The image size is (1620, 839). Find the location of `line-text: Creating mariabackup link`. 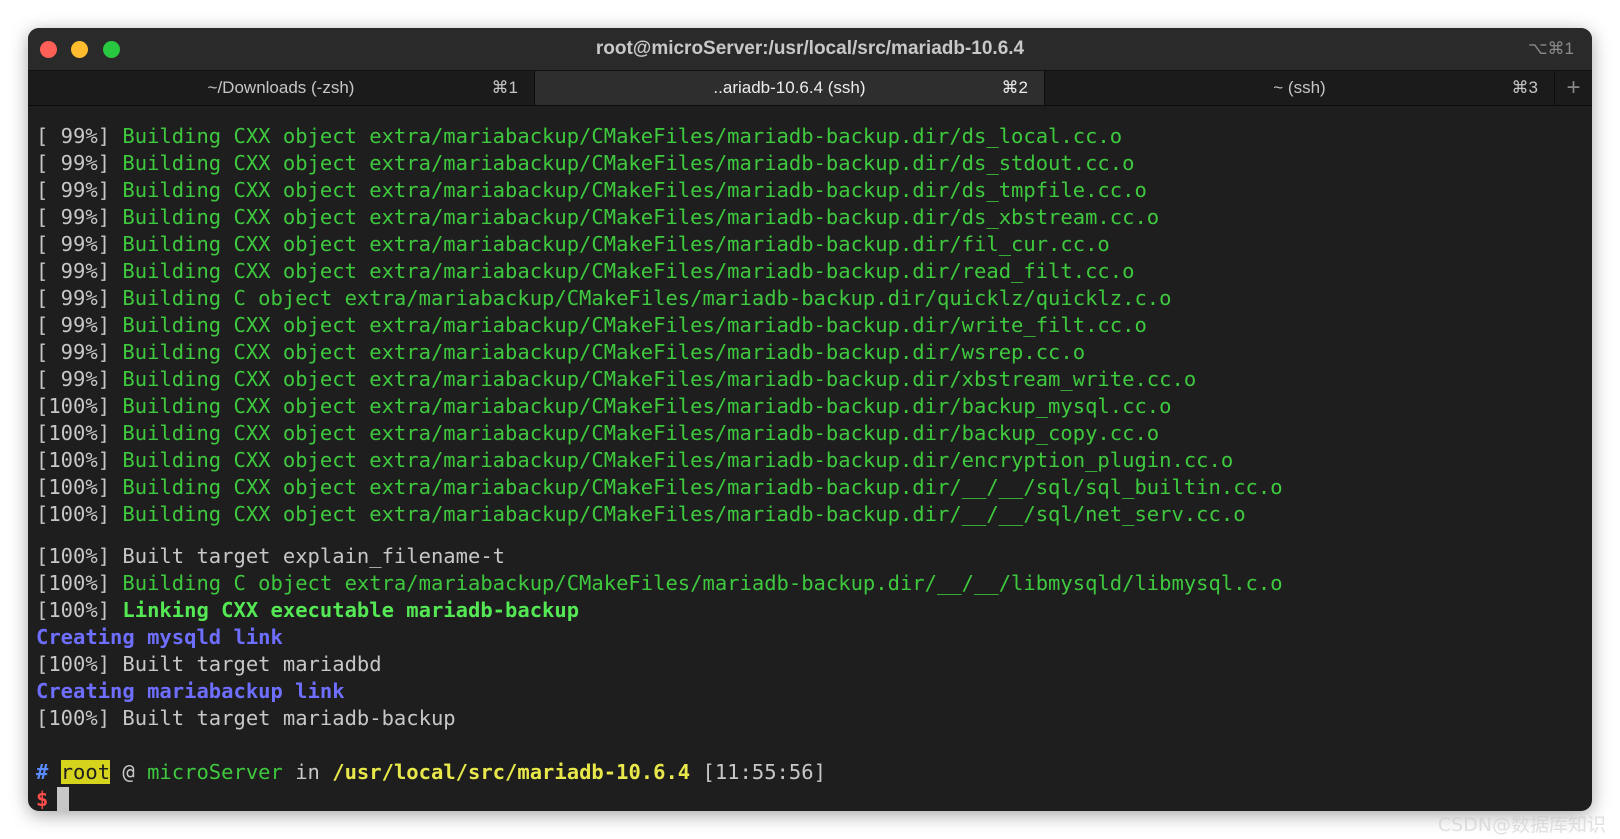

line-text: Creating mariabackup link is located at coordinates (190, 691).